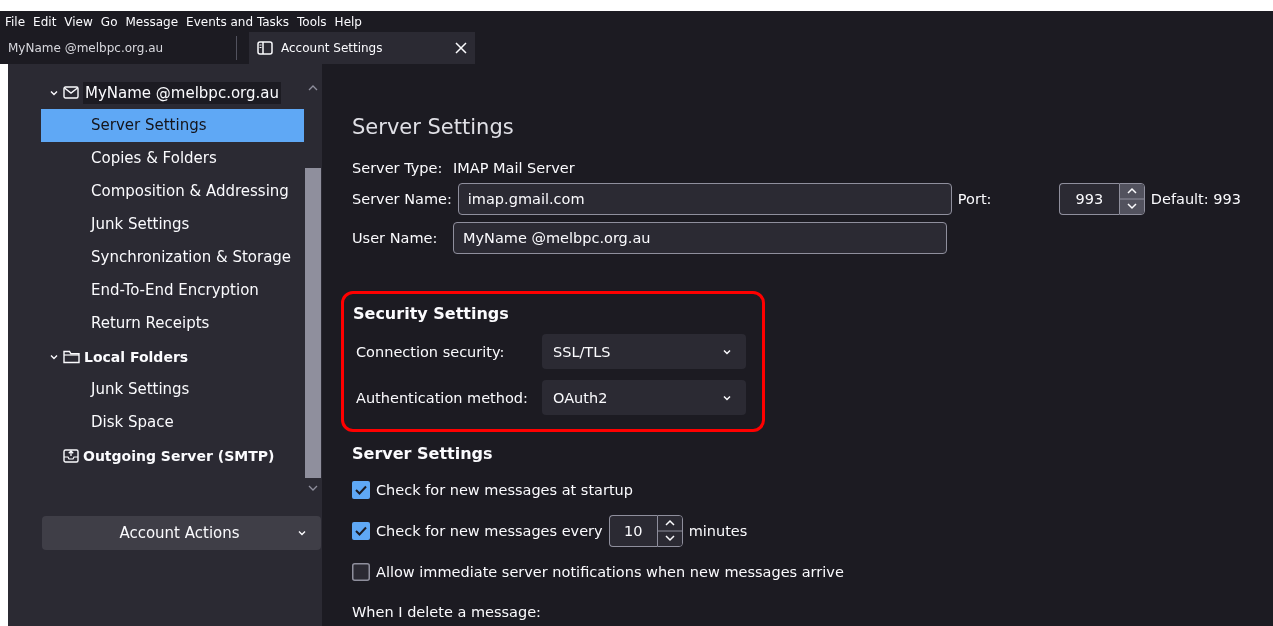 Image resolution: width=1273 pixels, height=626 pixels. What do you see at coordinates (975, 198) in the screenshot?
I see `field-label: Port:` at bounding box center [975, 198].